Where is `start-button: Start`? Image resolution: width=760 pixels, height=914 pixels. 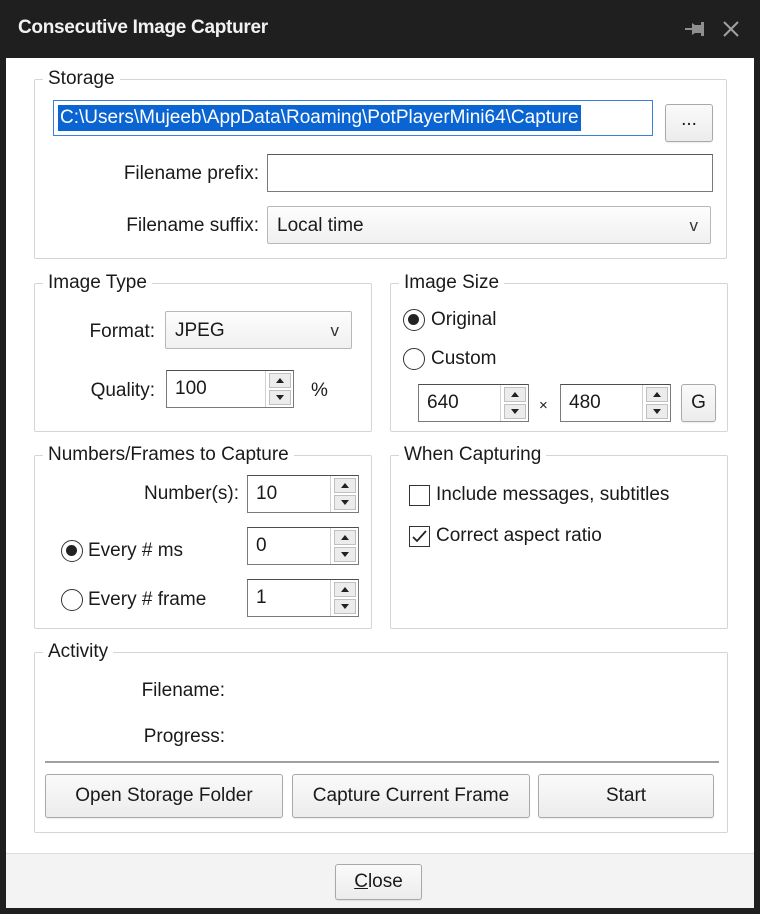
start-button: Start is located at coordinates (626, 796).